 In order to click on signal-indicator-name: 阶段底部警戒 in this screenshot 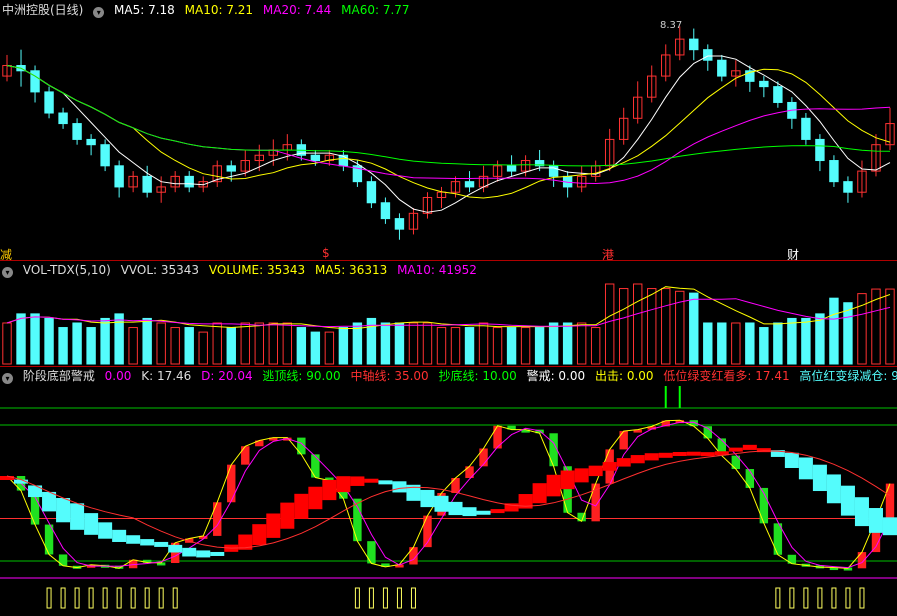, I will do `click(59, 376)`.